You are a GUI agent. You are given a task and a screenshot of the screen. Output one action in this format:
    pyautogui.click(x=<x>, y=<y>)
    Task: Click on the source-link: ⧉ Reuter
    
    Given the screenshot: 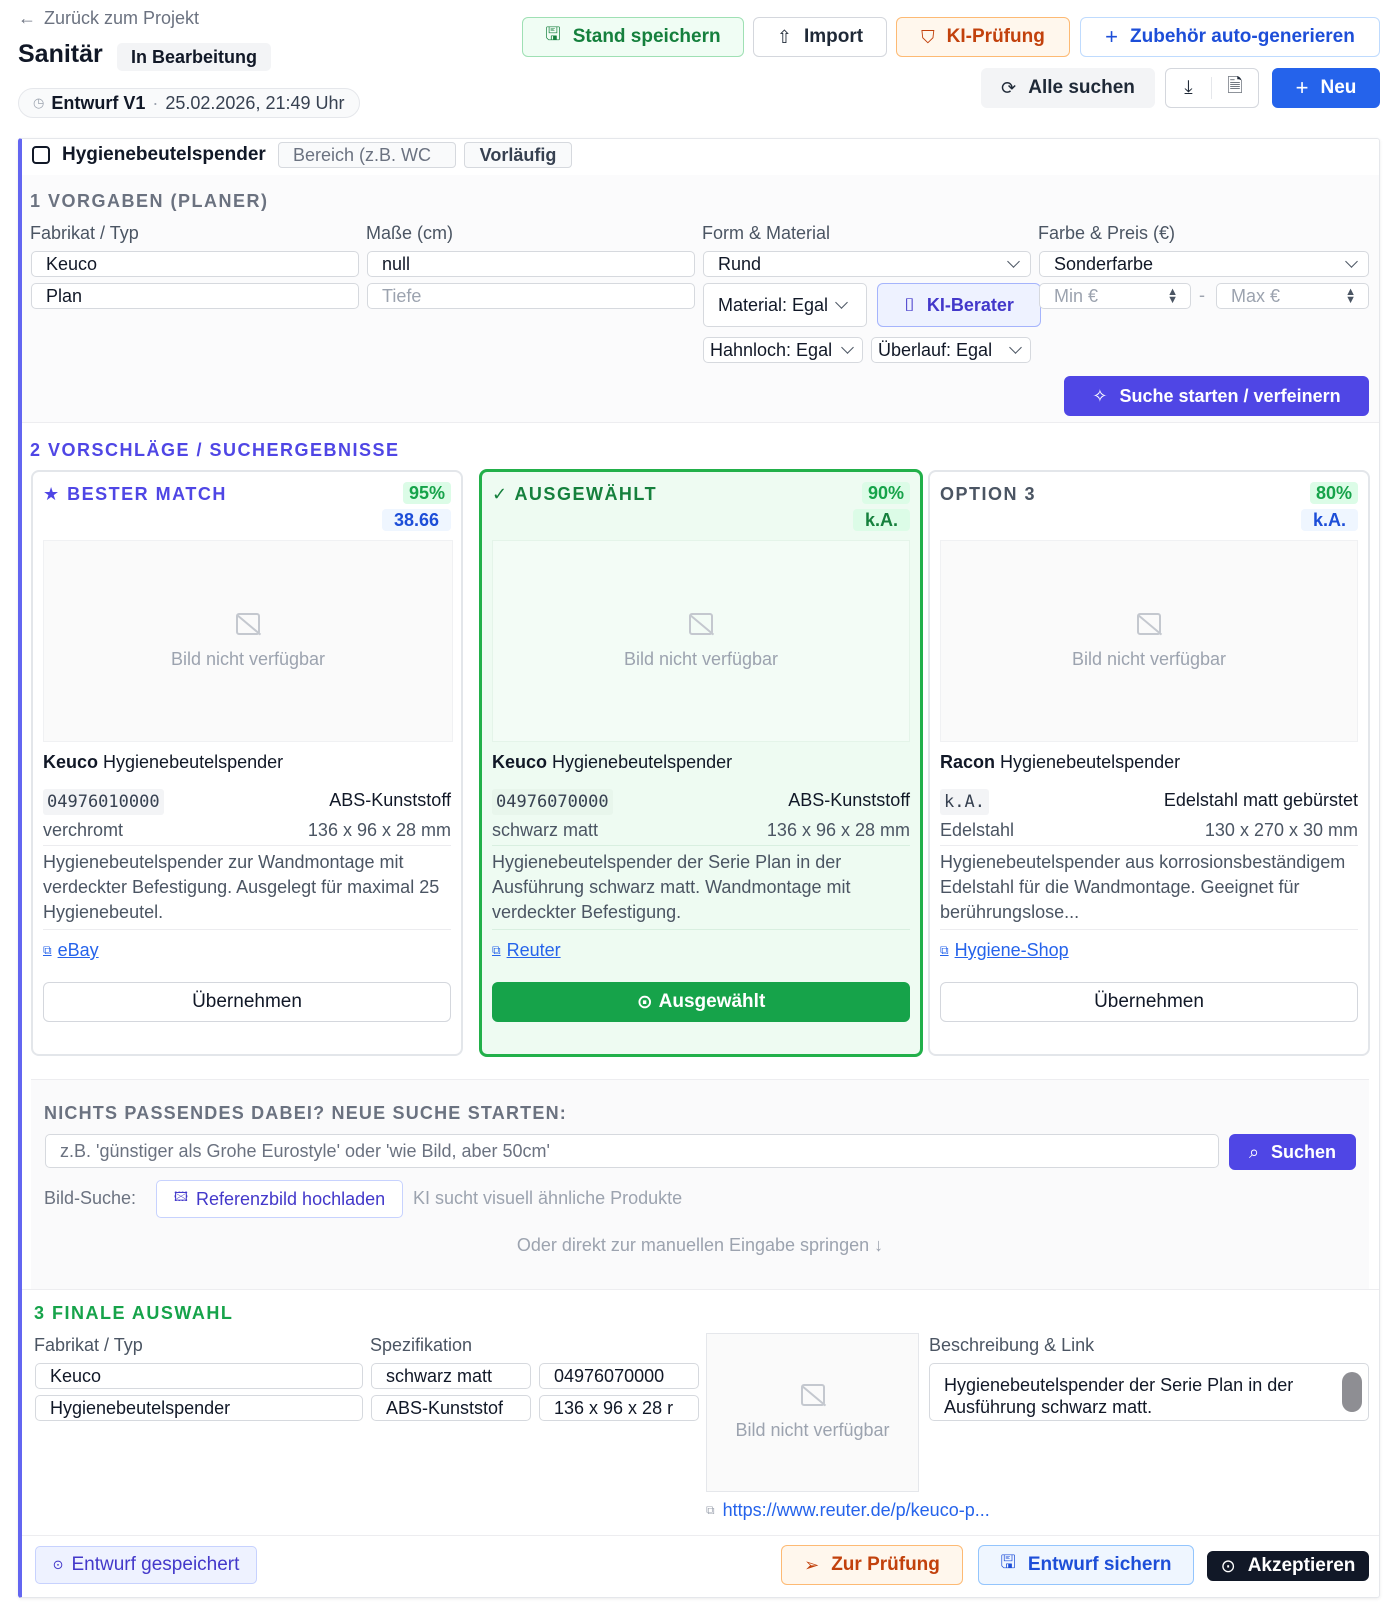 What is the action you would take?
    pyautogui.click(x=526, y=950)
    